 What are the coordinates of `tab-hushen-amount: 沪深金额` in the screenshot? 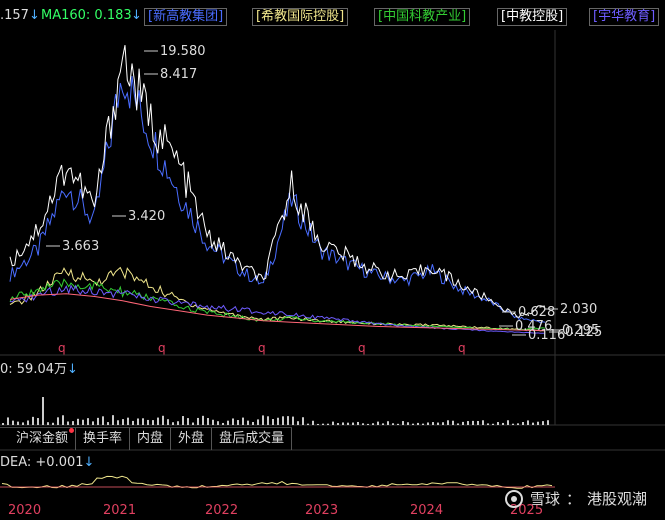 It's located at (38, 439).